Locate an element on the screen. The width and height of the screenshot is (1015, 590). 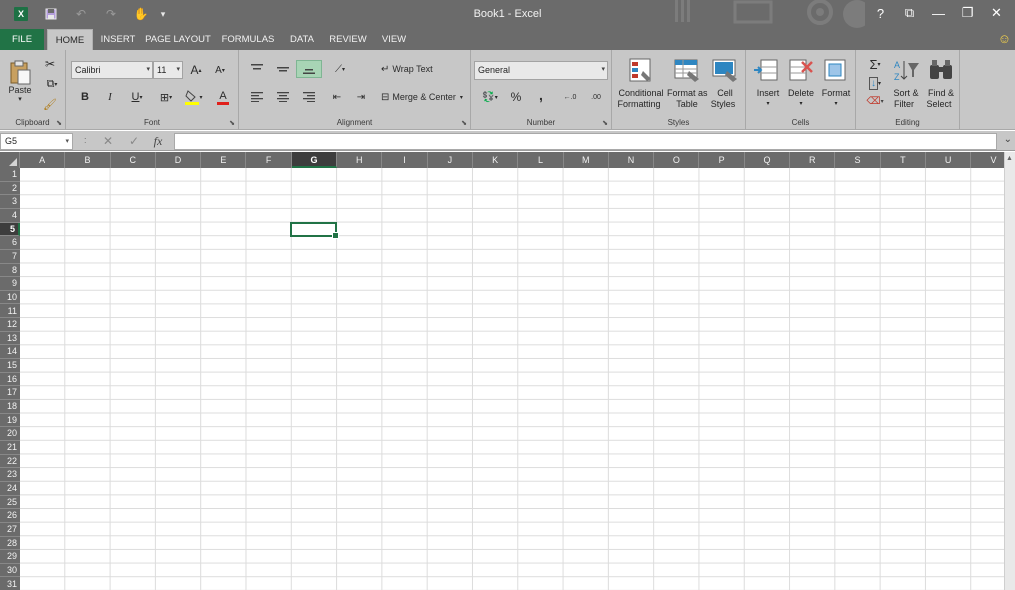
wrap-text-button: ↵ Wrap Text is located at coordinates (417, 69).